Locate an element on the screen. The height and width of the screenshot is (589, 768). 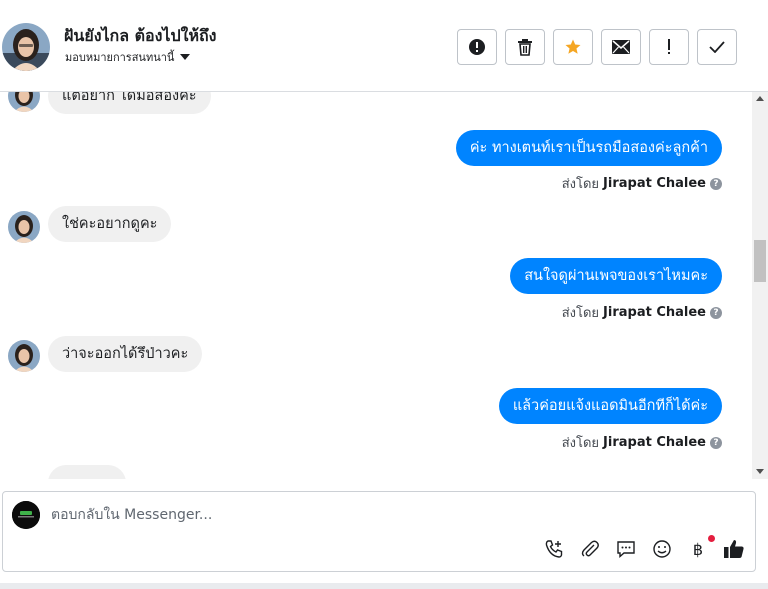
scroll-down-arrow-icon is located at coordinates (760, 471).